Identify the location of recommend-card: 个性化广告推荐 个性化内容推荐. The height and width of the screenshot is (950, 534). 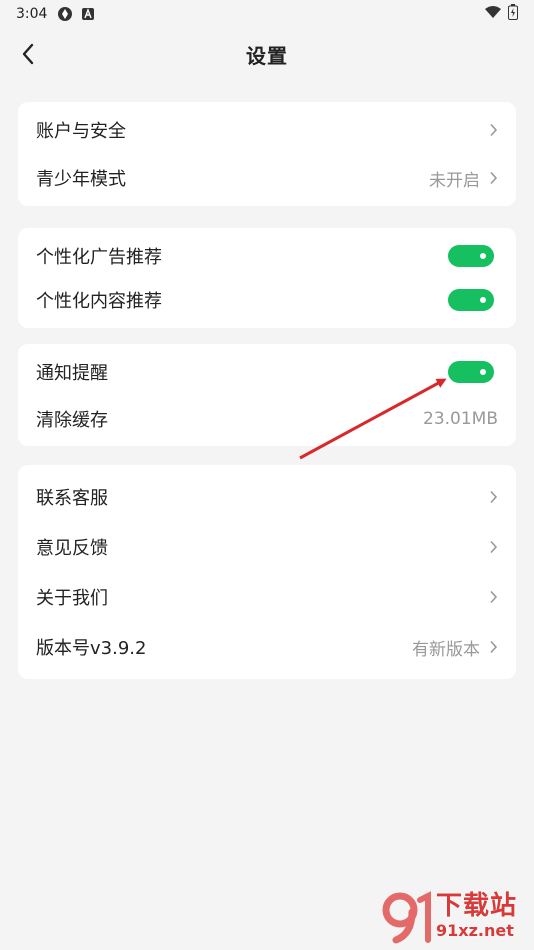
(267, 278).